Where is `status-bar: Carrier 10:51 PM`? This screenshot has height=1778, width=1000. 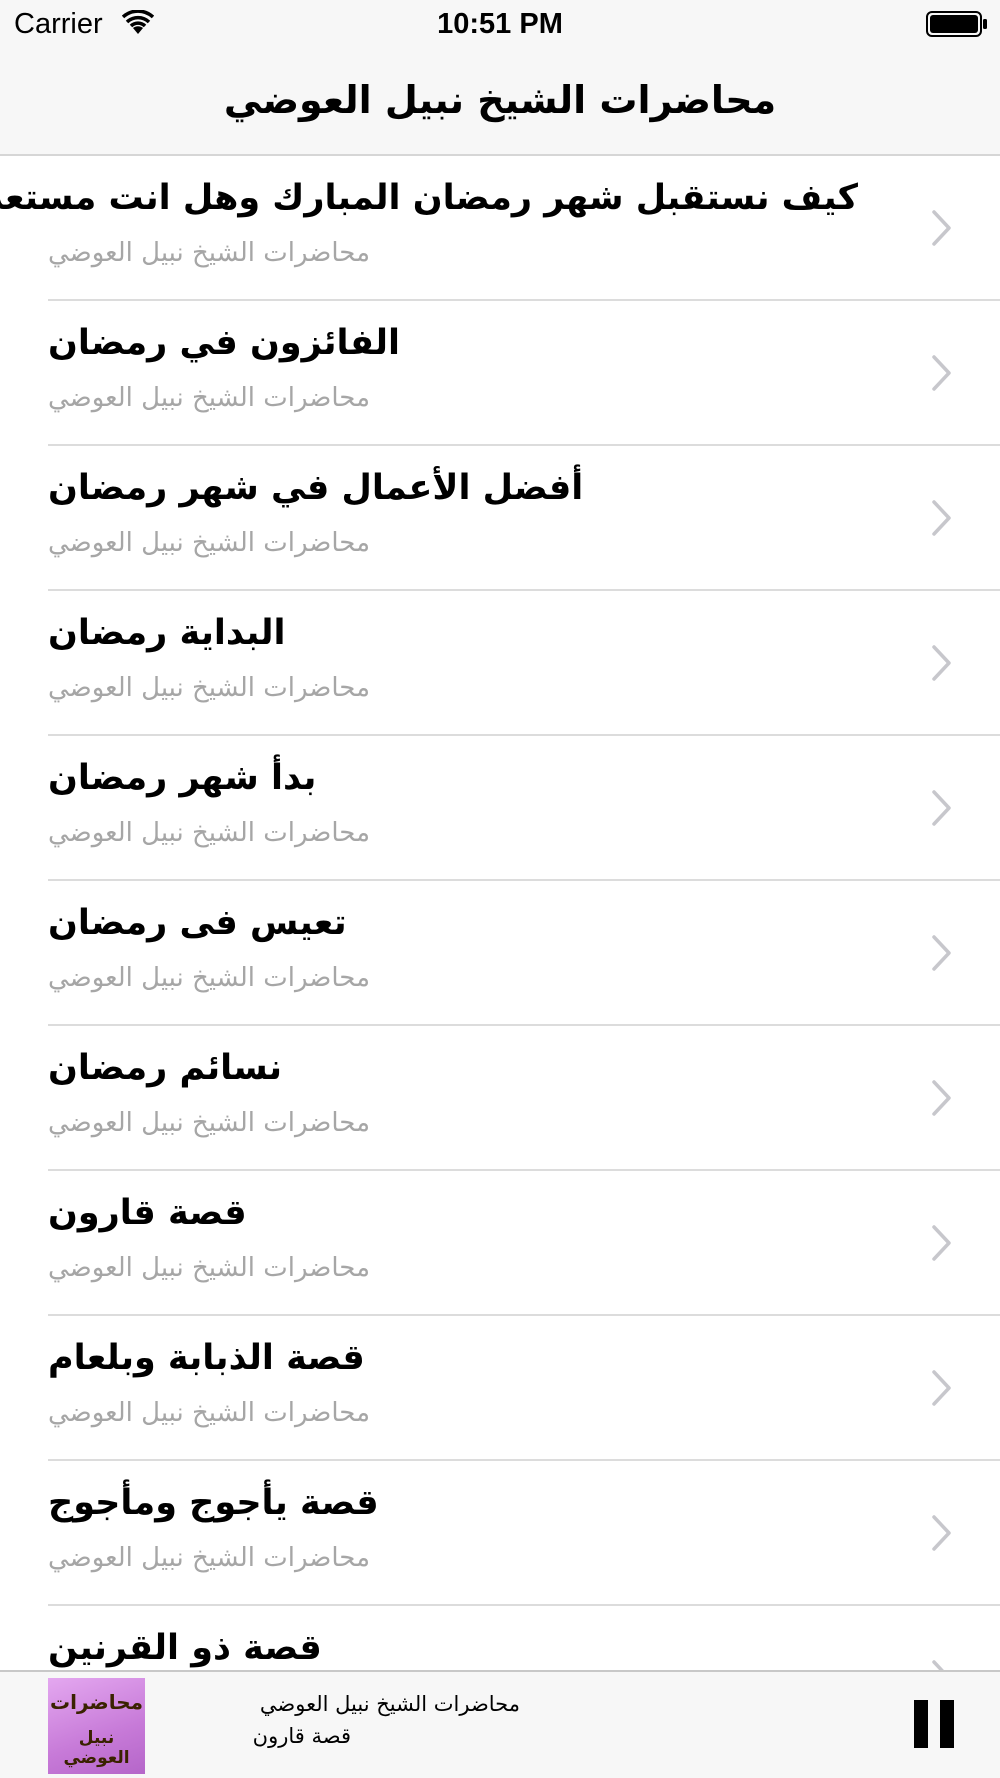
status-bar: Carrier 10:51 PM is located at coordinates (500, 27).